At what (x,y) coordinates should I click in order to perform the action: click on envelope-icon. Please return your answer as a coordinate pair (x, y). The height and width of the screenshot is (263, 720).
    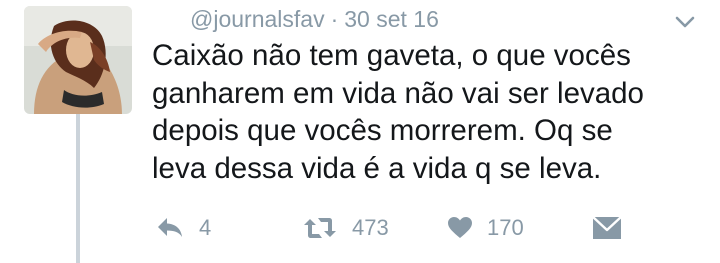
    Looking at the image, I should click on (607, 228).